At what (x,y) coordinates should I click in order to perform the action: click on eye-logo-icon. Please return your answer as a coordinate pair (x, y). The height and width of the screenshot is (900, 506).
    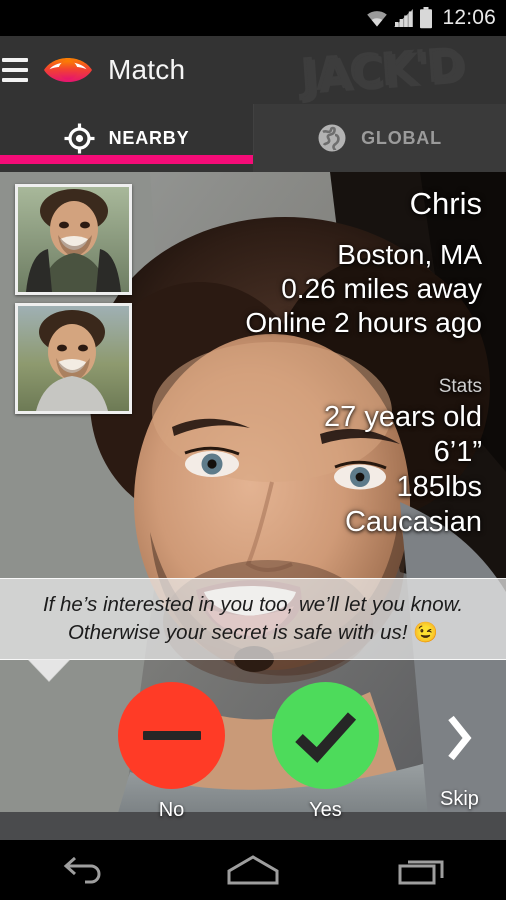
    Looking at the image, I should click on (68, 70).